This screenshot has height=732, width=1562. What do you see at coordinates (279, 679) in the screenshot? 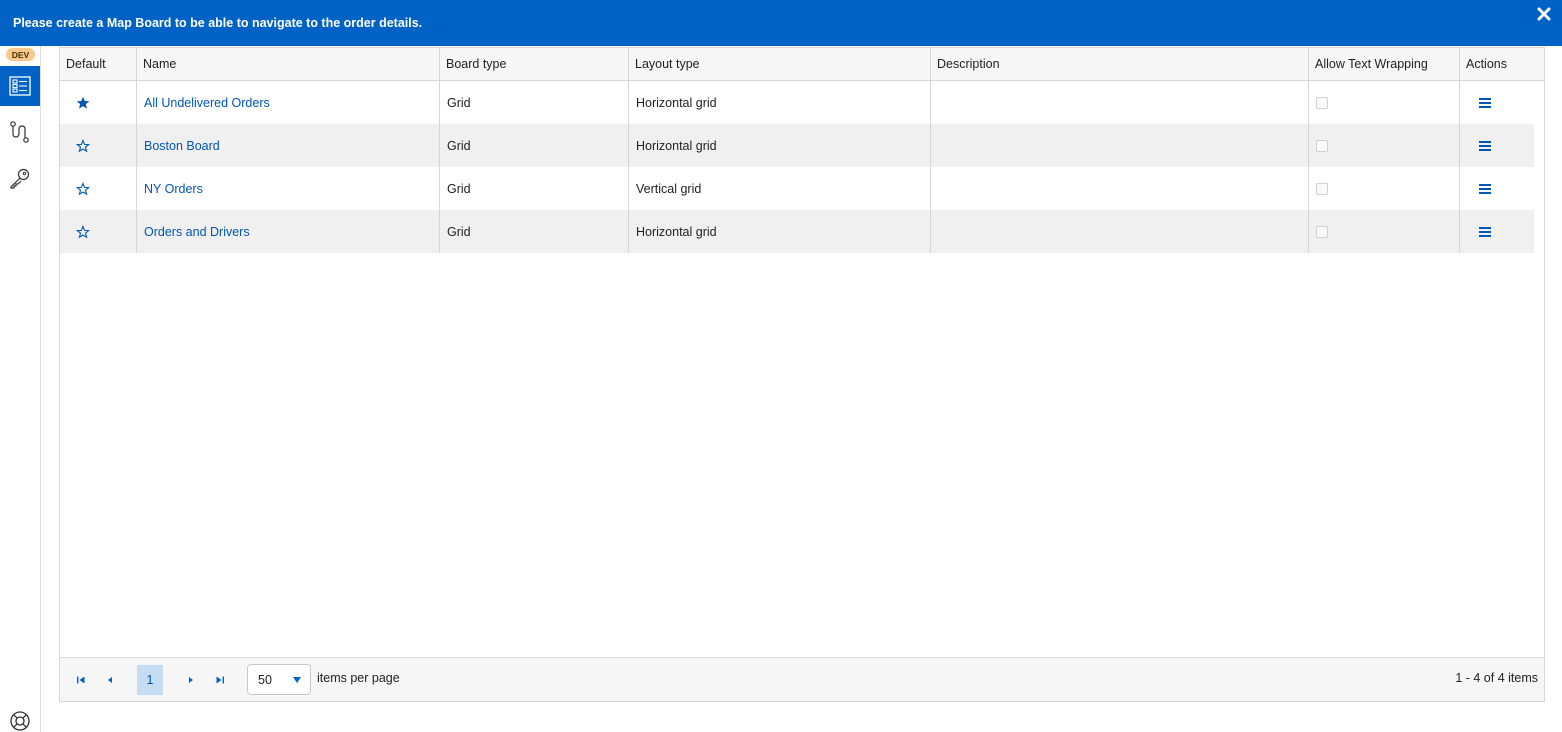
I see `page-size-select: 50` at bounding box center [279, 679].